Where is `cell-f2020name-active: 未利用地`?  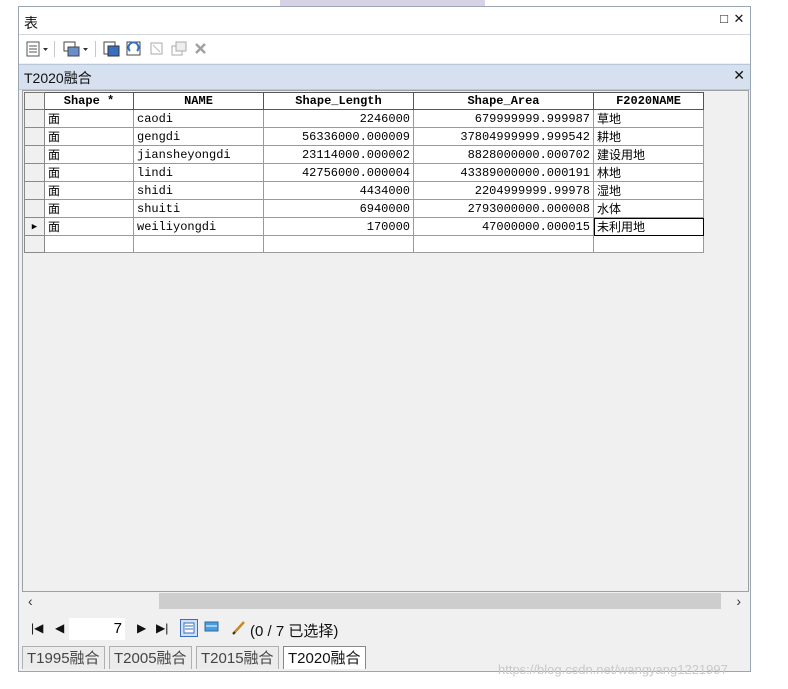
cell-f2020name-active: 未利用地 is located at coordinates (648, 226).